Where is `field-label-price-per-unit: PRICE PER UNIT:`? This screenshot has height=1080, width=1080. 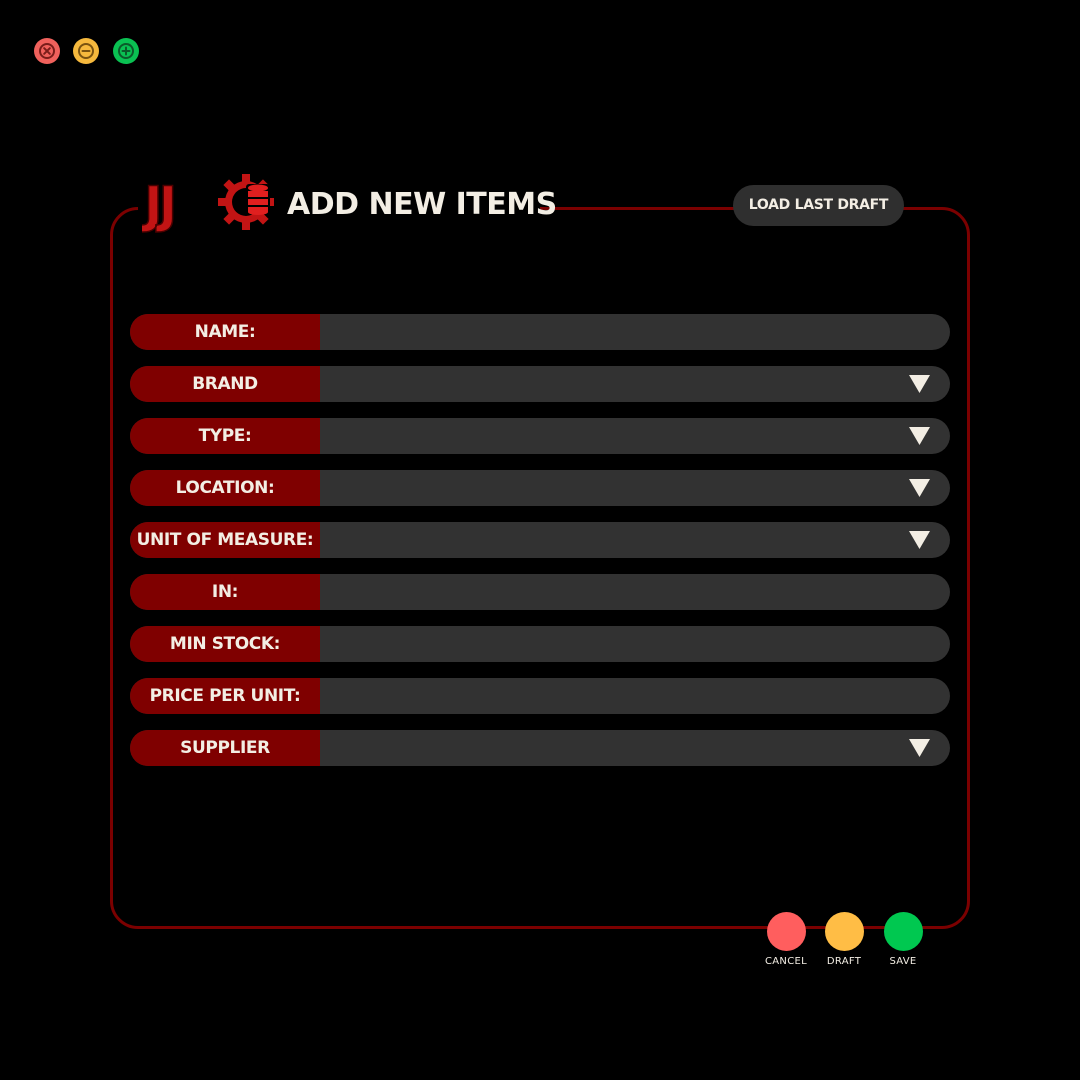 field-label-price-per-unit: PRICE PER UNIT: is located at coordinates (225, 696).